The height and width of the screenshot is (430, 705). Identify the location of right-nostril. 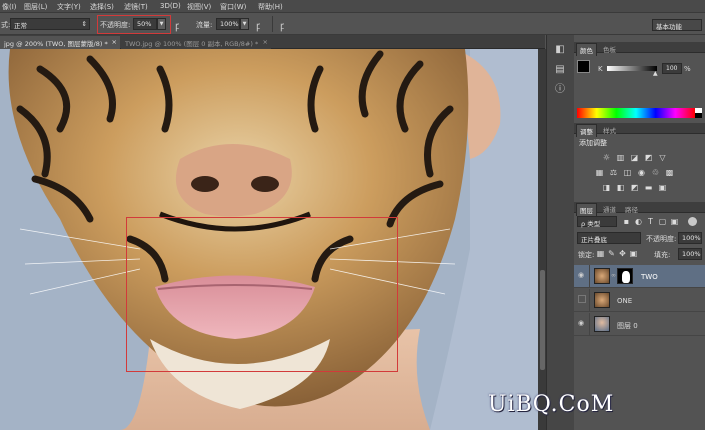
(265, 184).